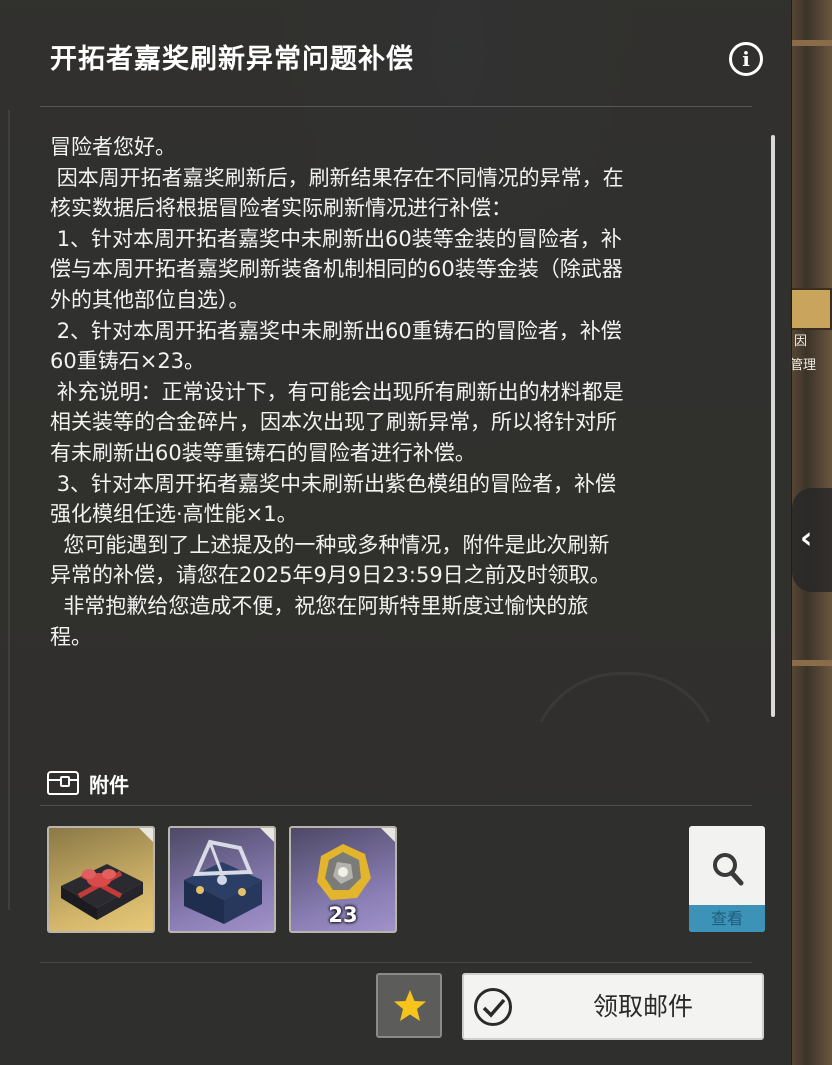 This screenshot has height=1065, width=832. Describe the element at coordinates (773, 426) in the screenshot. I see `scrollbar-thumb` at that location.